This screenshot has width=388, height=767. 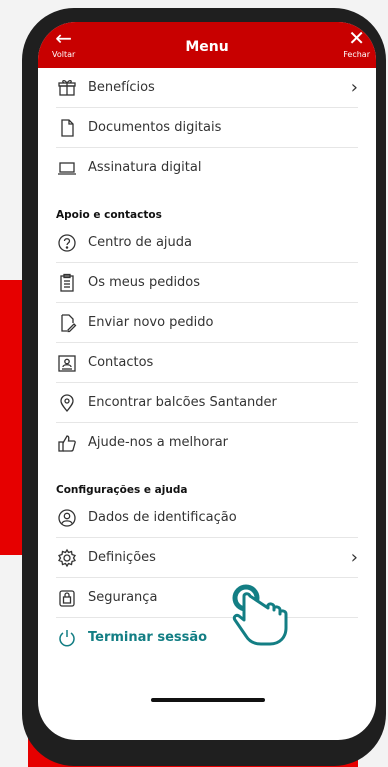 I want to click on menu-item-seguranca: Segurança, so click(x=207, y=598).